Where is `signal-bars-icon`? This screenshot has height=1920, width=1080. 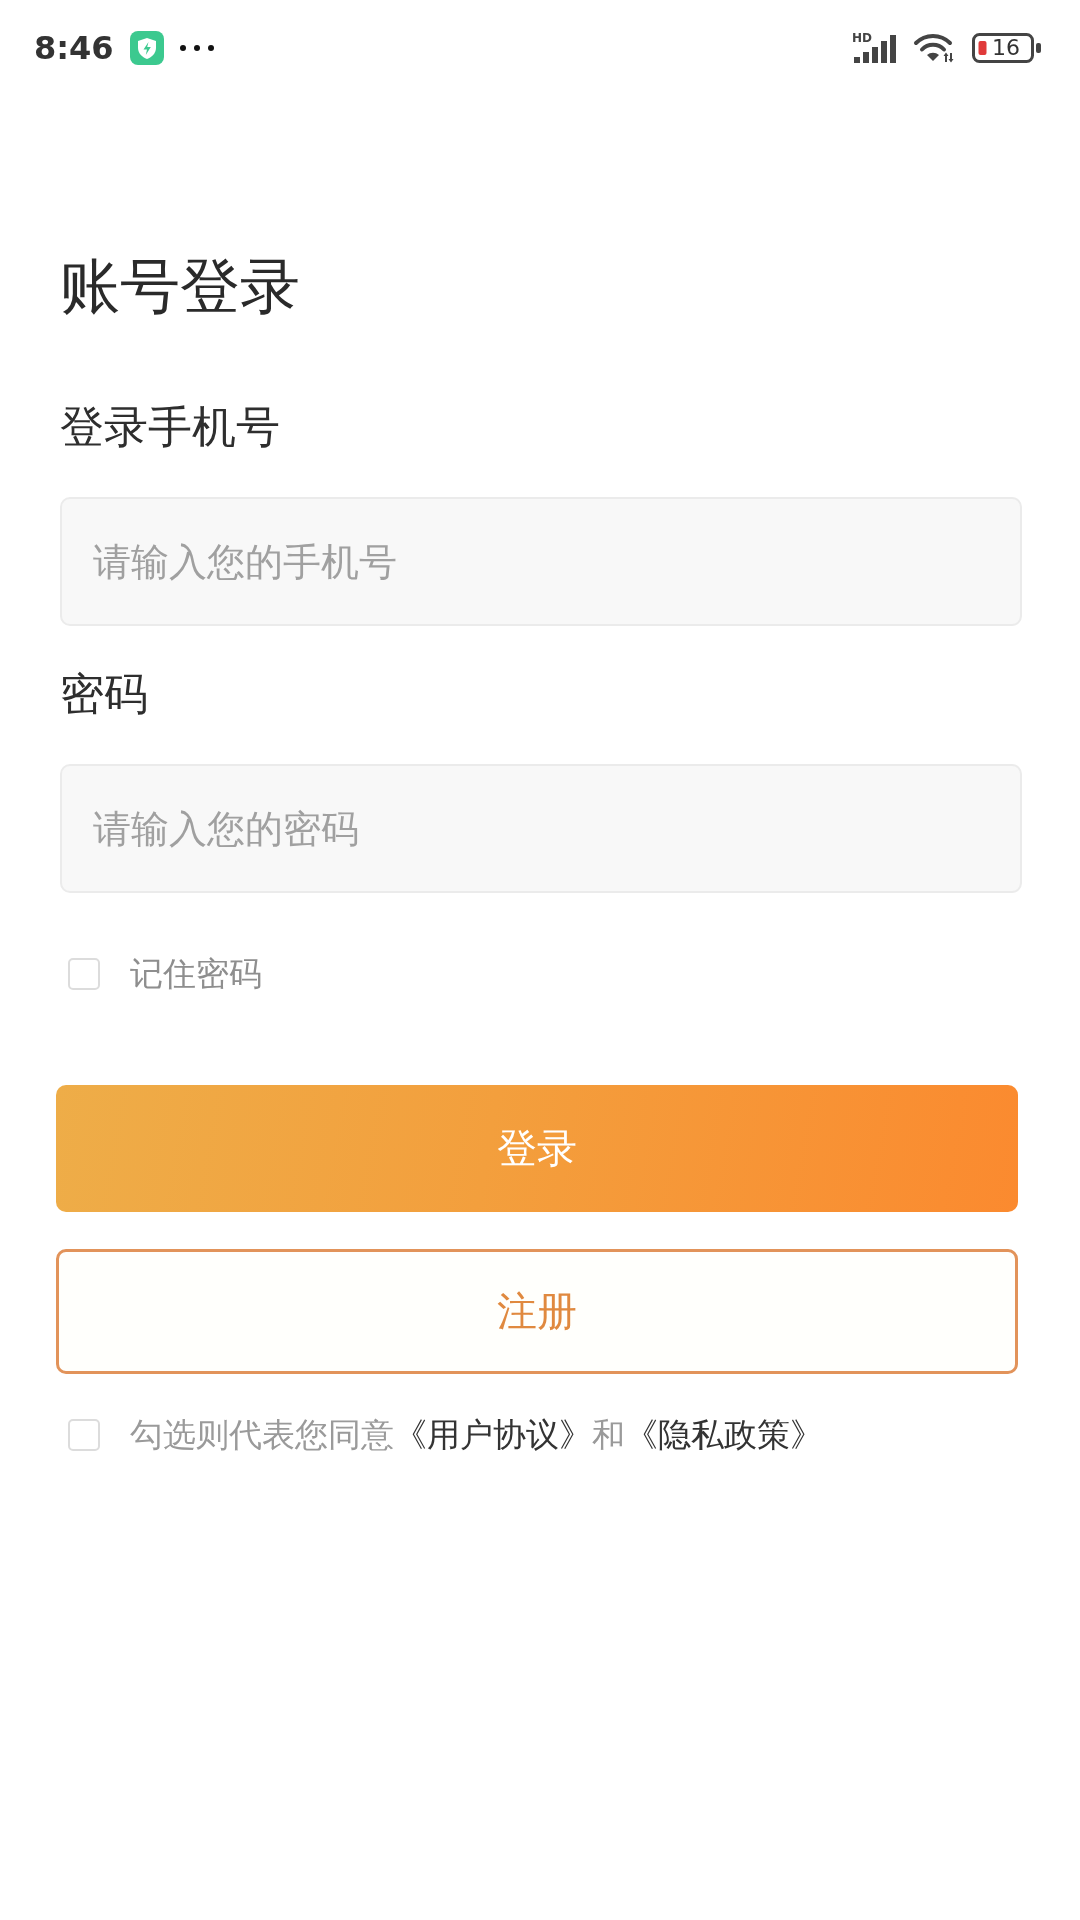
signal-bars-icon is located at coordinates (875, 49).